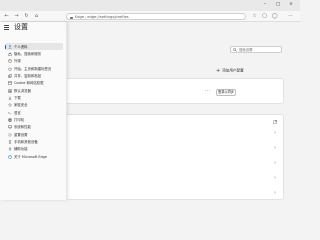 This screenshot has height=240, width=320. I want to click on sidebar-item-label: 下载, so click(17, 98).